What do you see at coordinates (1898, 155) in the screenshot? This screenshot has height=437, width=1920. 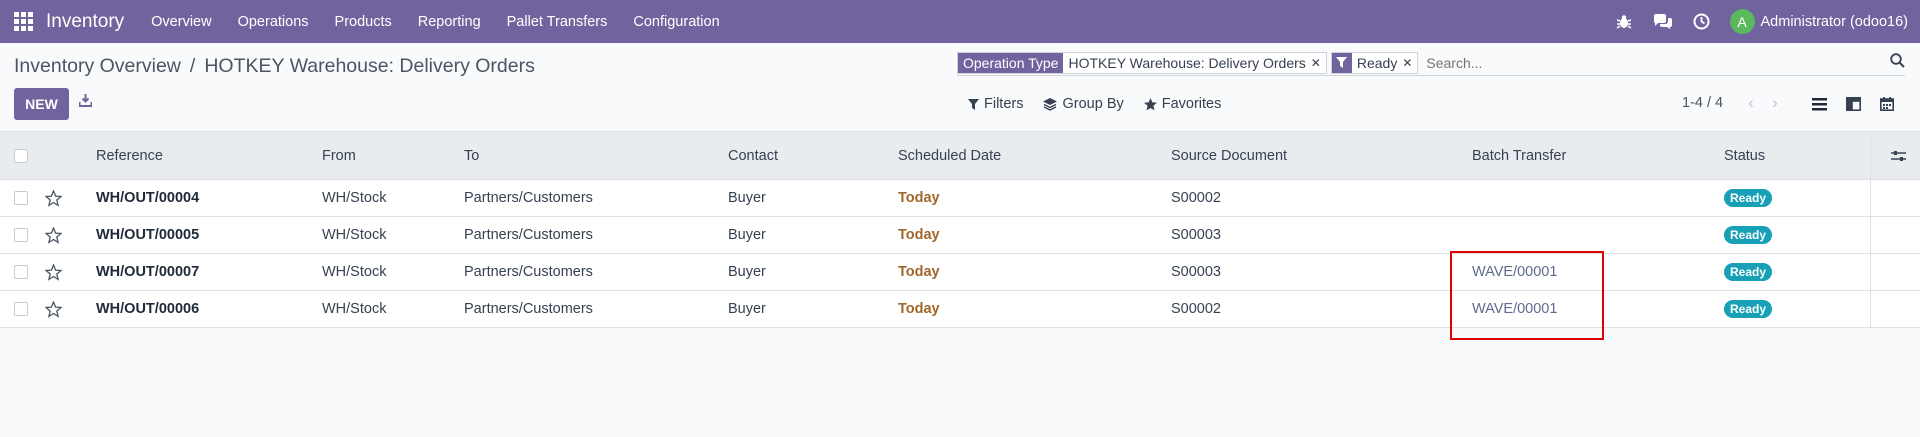 I see `optional-columns-icon` at bounding box center [1898, 155].